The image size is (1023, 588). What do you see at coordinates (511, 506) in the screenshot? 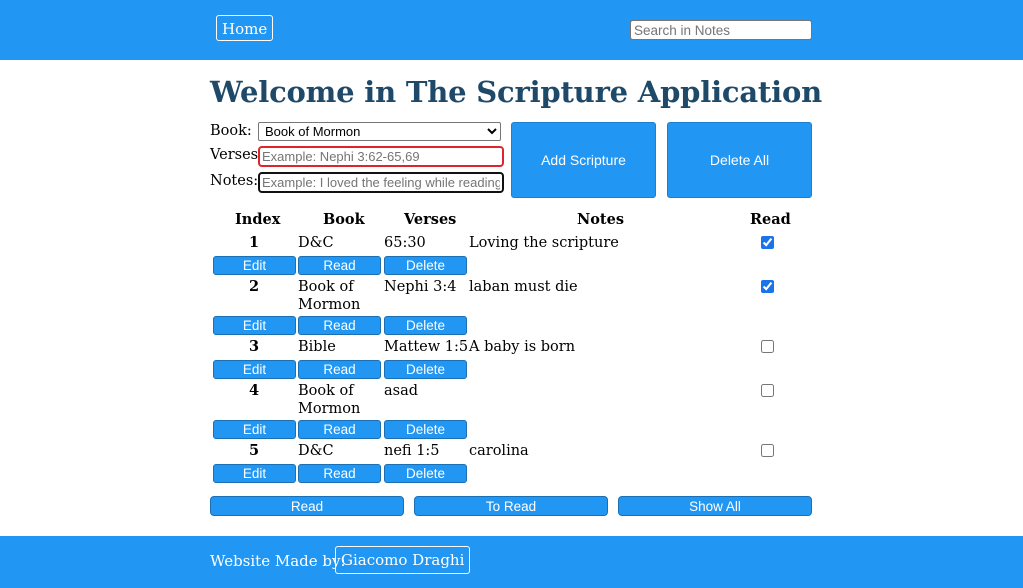
I see `filter-to-read-button: To Read` at bounding box center [511, 506].